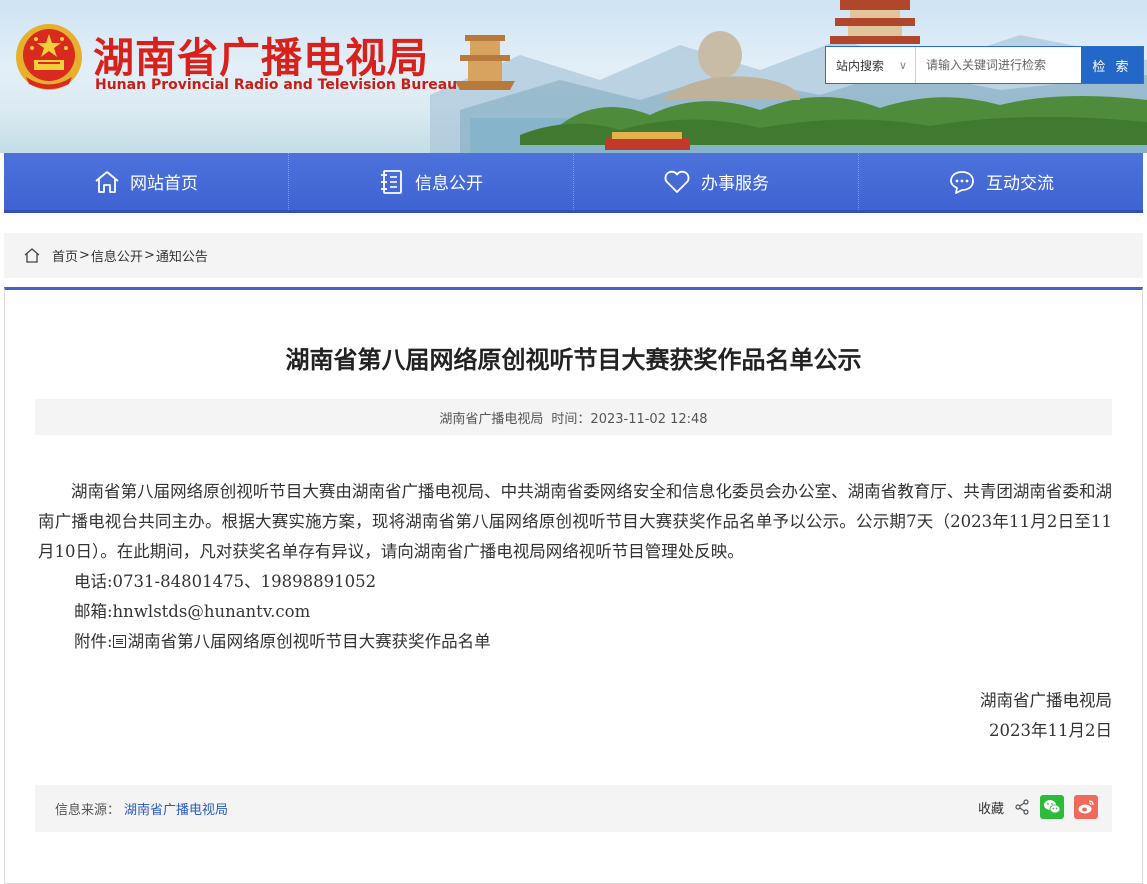  Describe the element at coordinates (962, 182) in the screenshot. I see `chat-bubble-icon` at that location.